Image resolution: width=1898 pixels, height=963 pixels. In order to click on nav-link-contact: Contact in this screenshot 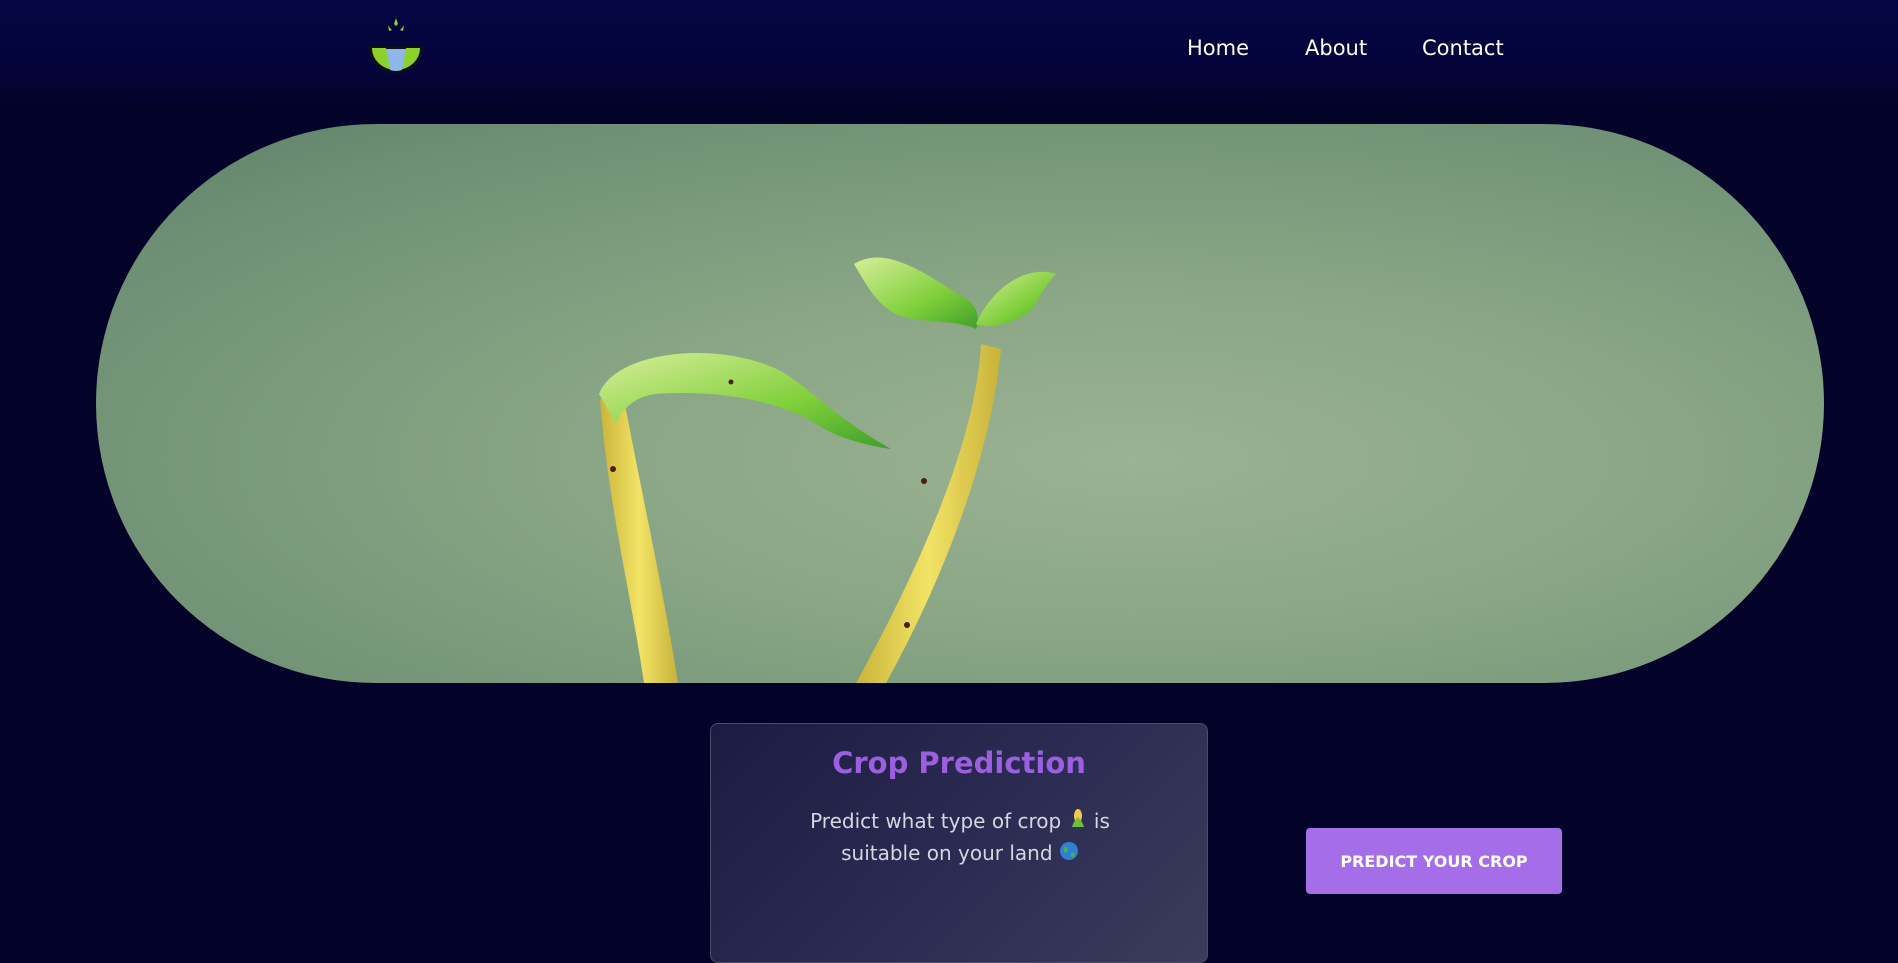, I will do `click(1463, 48)`.